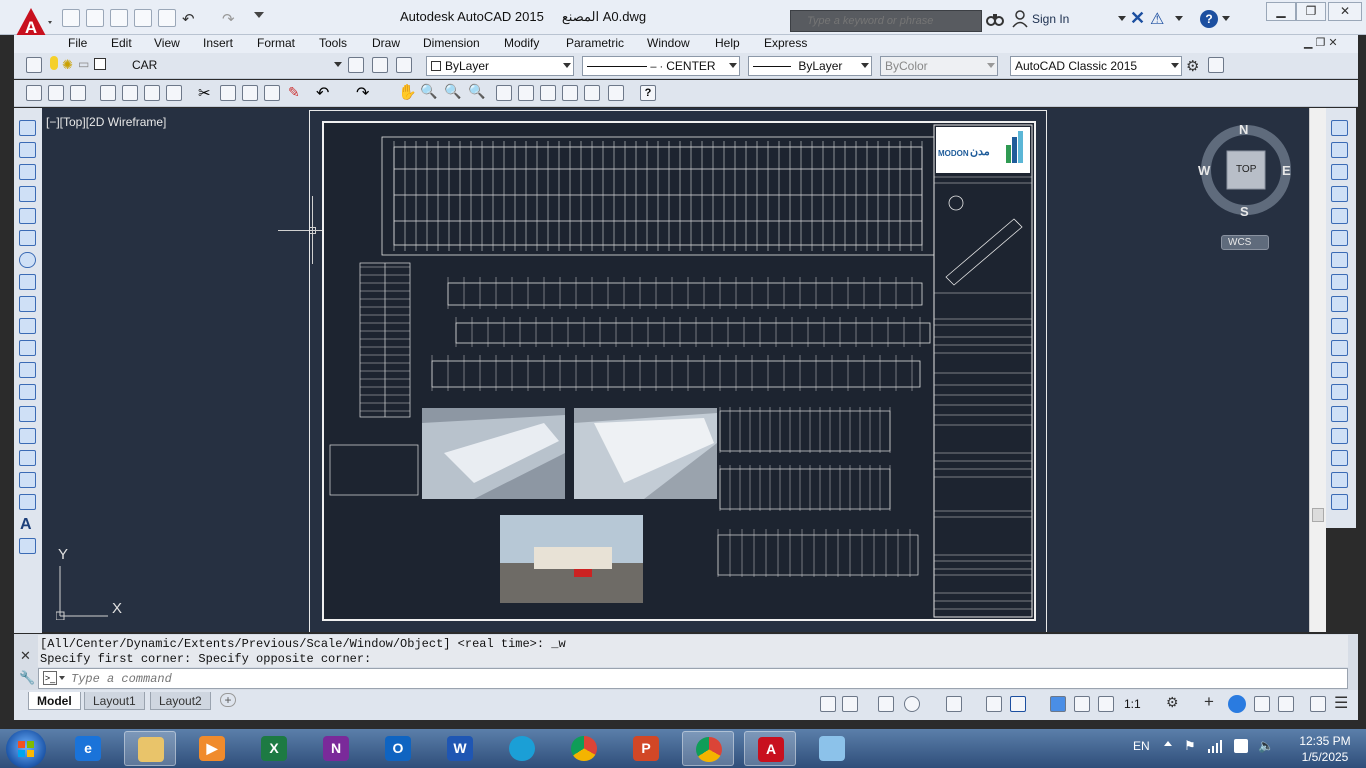 Image resolution: width=1366 pixels, height=768 pixels. Describe the element at coordinates (850, 704) in the screenshot. I see `snap-mode-icon` at that location.